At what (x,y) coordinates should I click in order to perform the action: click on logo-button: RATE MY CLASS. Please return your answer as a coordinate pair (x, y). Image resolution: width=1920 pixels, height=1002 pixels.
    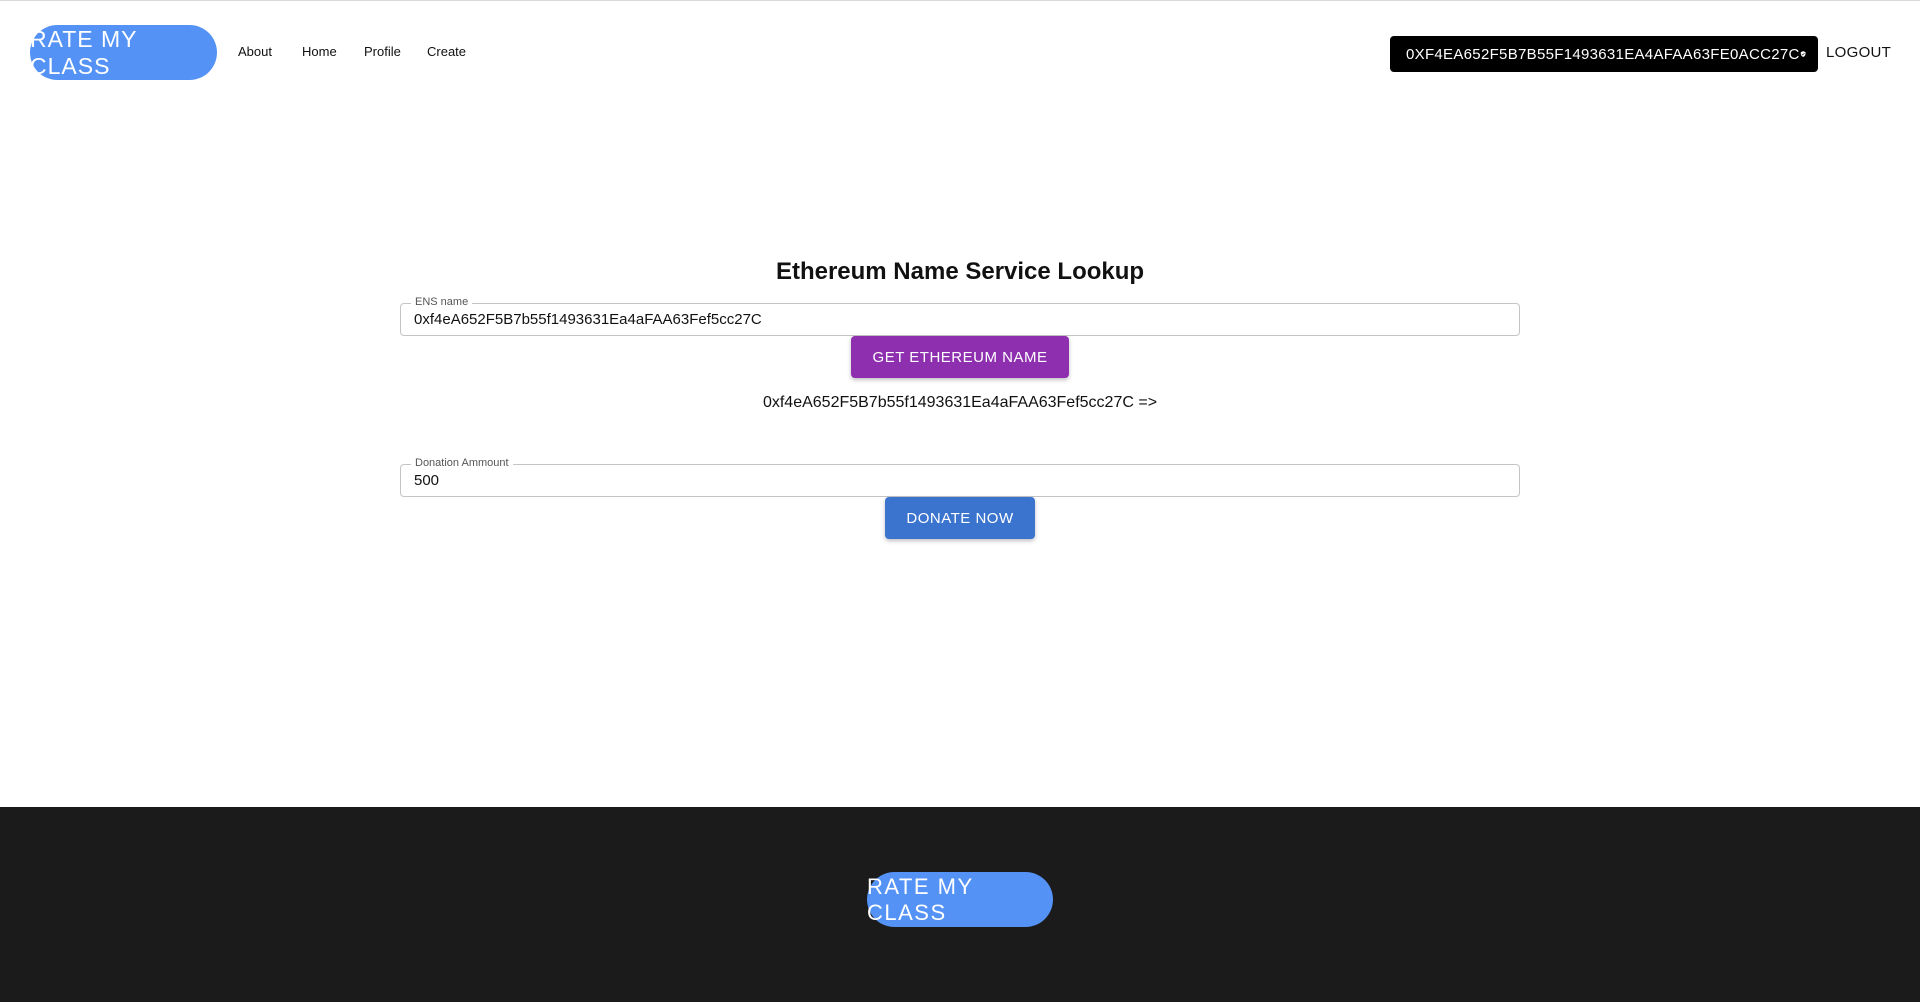
    Looking at the image, I should click on (123, 52).